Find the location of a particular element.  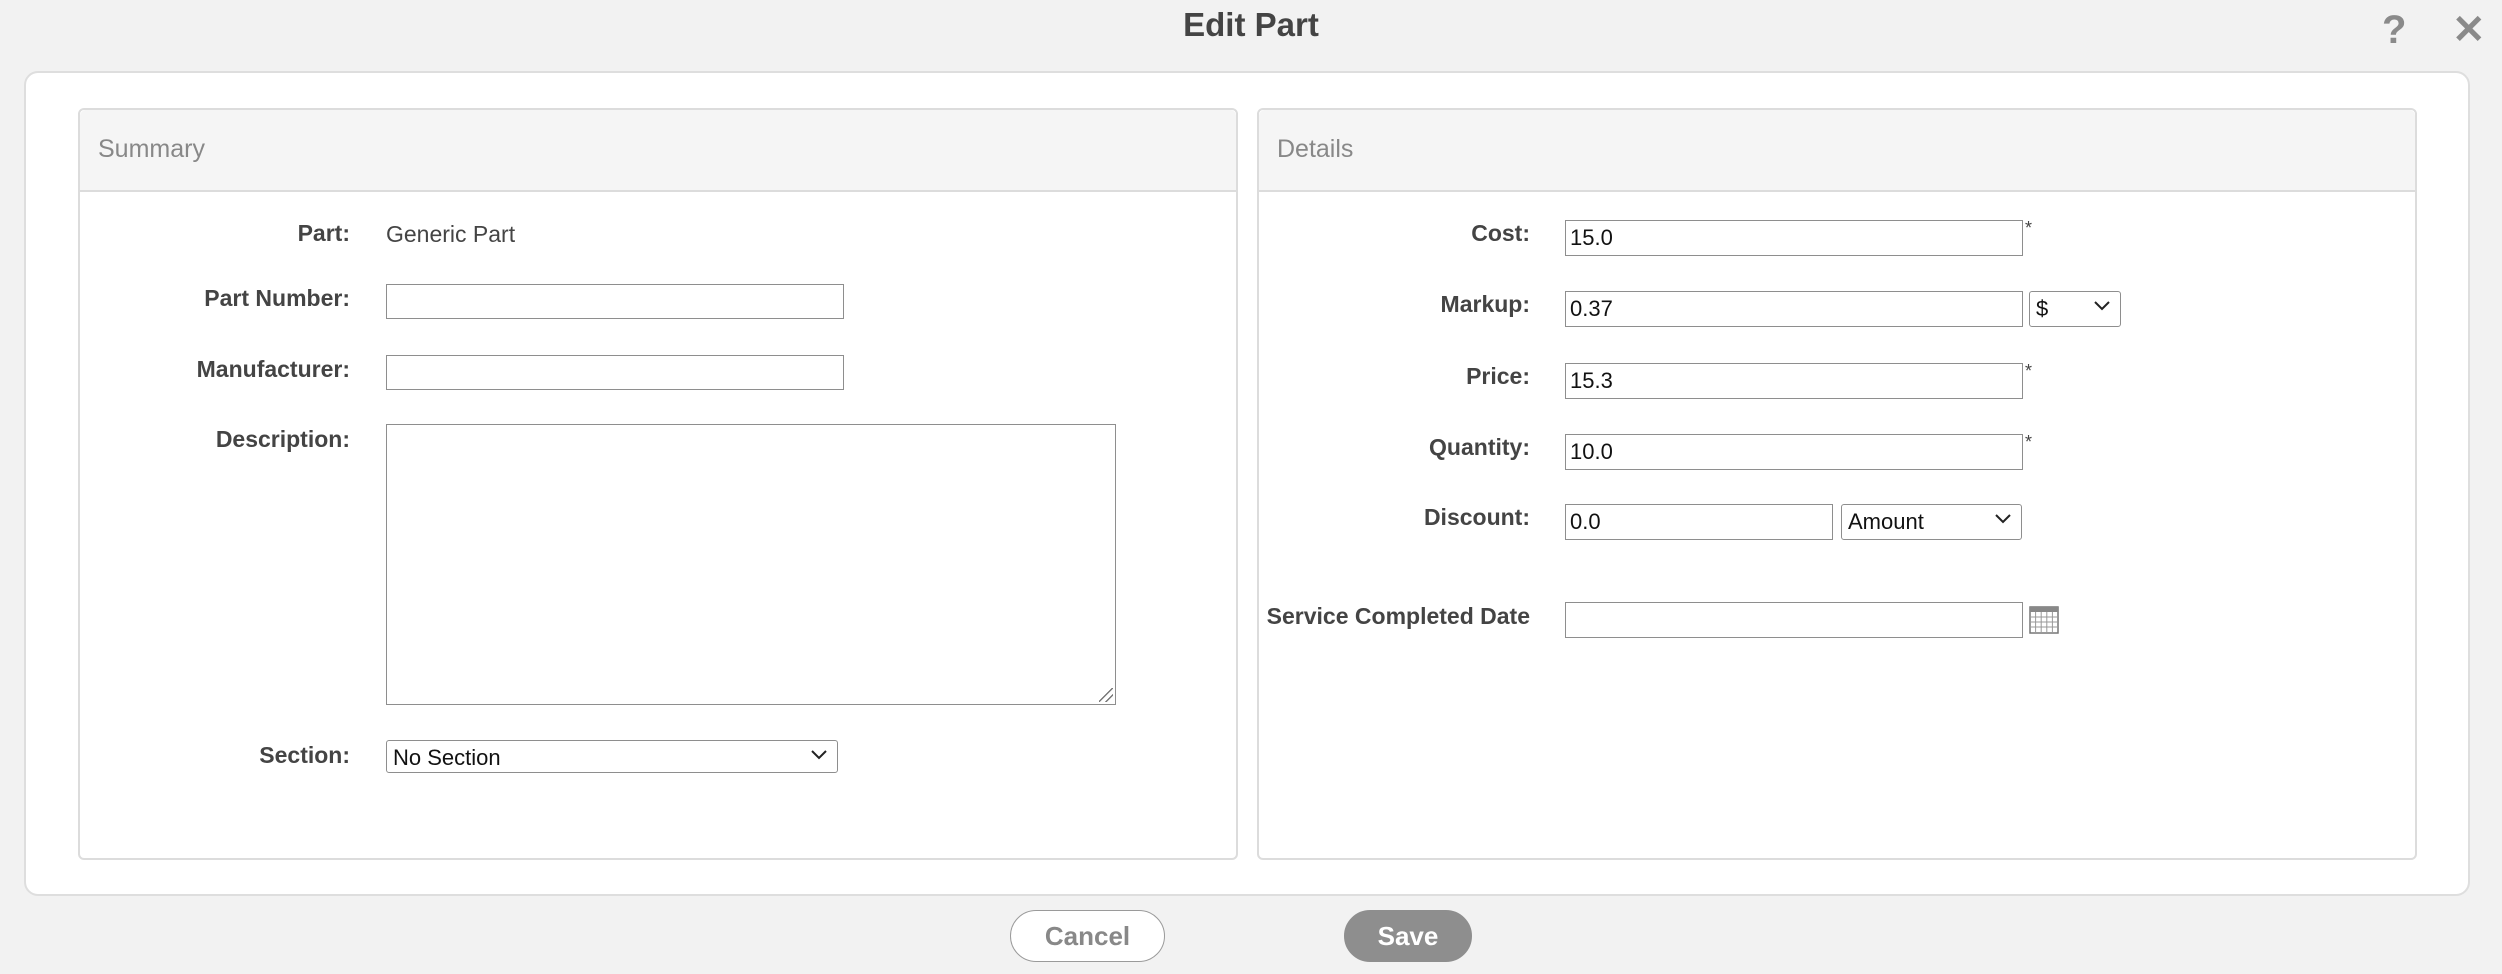

quantity-required-marker: * is located at coordinates (2029, 442).